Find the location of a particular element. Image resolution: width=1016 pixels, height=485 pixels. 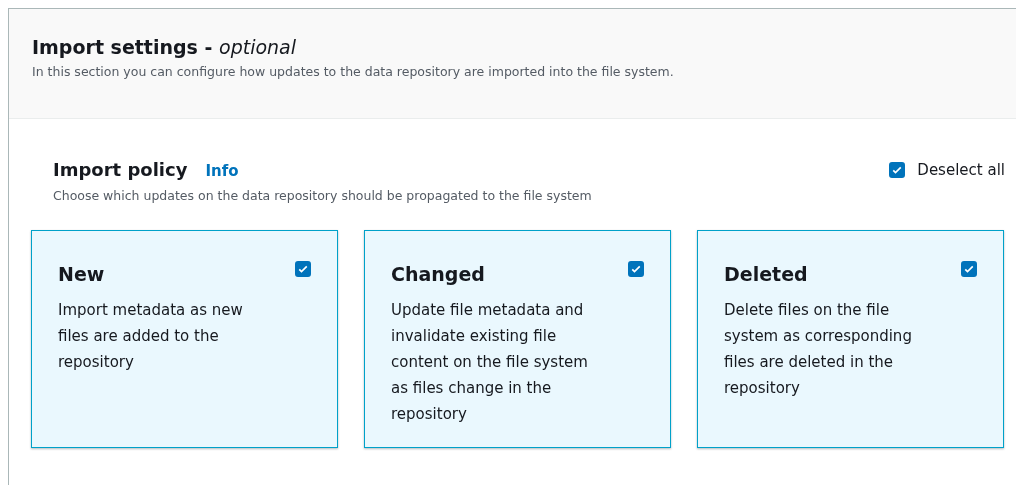

option-card: New Import metadata as new files are added to the repository is located at coordinates (184, 339).